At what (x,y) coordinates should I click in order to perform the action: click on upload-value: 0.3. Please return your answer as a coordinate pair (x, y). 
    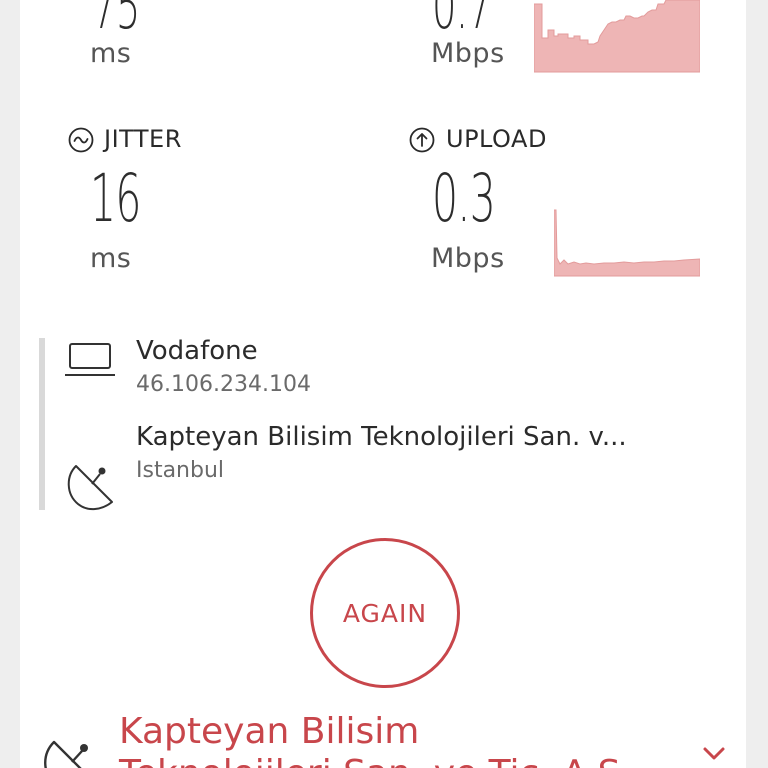
    Looking at the image, I should click on (464, 198).